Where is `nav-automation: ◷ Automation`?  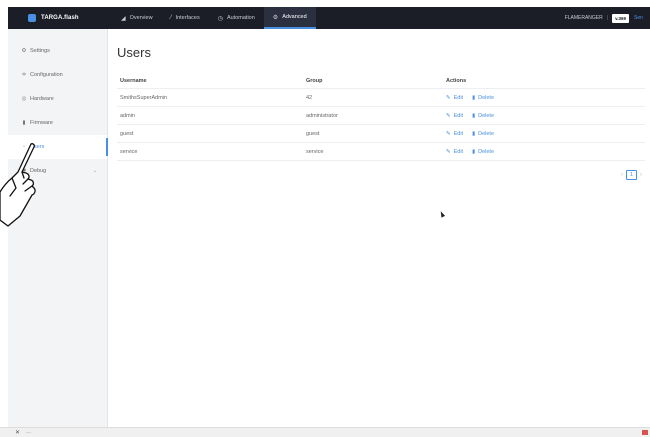
nav-automation: ◷ Automation is located at coordinates (236, 18).